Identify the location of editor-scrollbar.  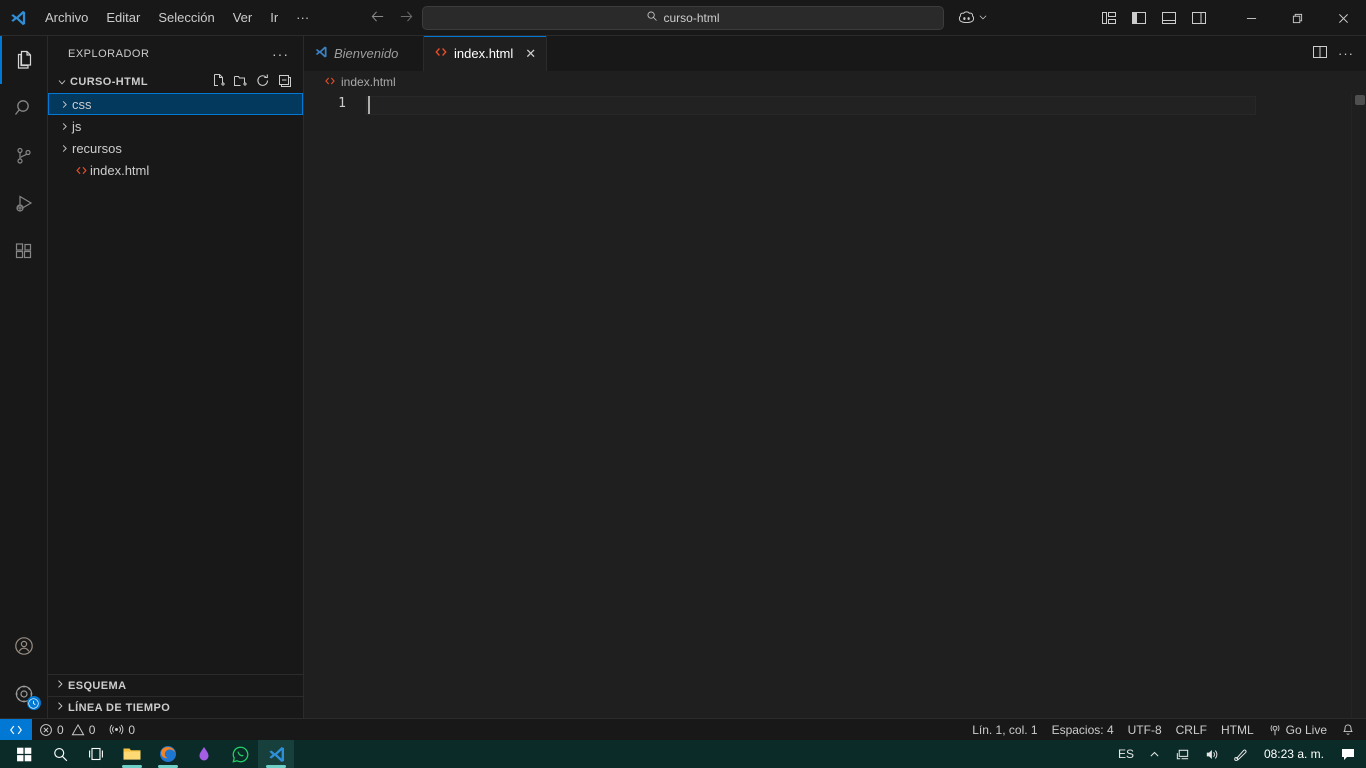
(1360, 100).